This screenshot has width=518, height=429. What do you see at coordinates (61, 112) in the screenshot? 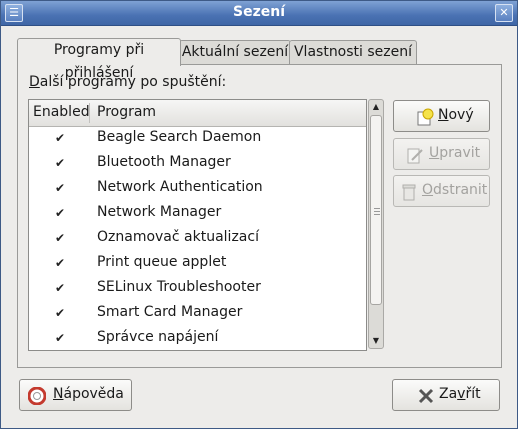
I see `column-enabled: Enabled` at bounding box center [61, 112].